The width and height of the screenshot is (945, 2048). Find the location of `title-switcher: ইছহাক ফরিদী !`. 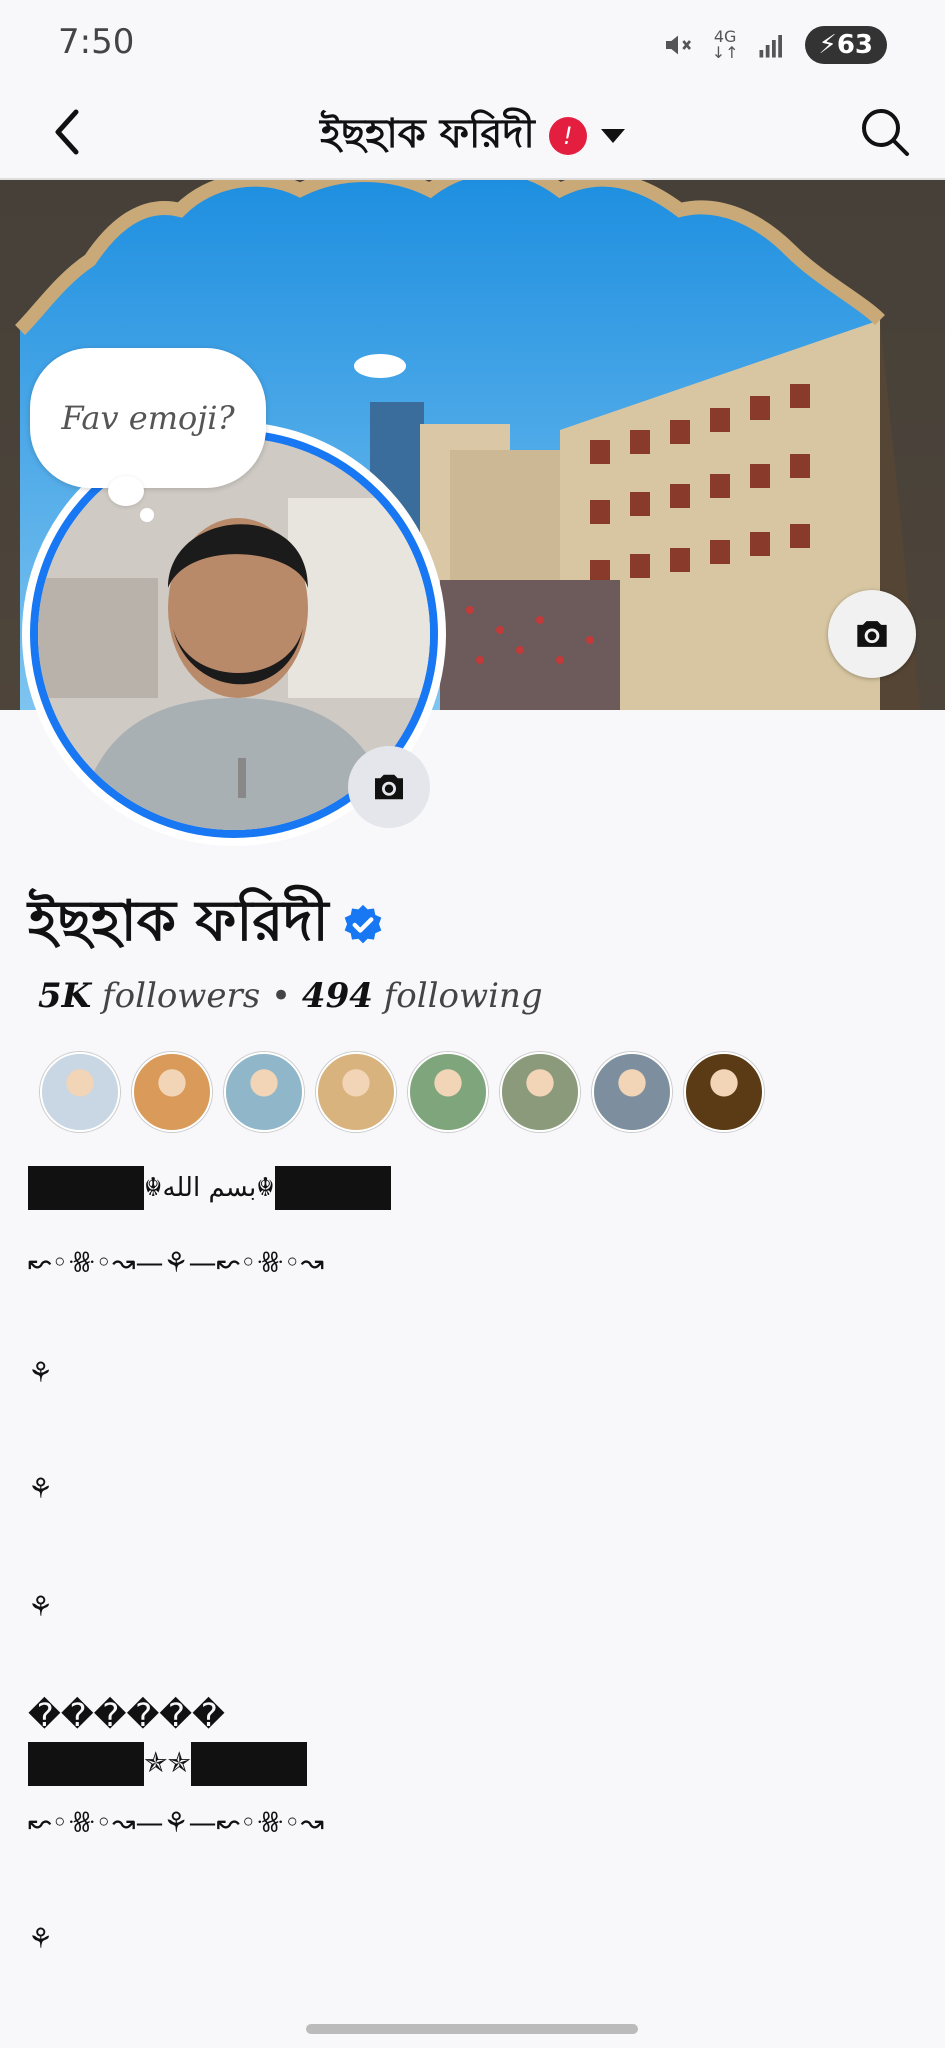

title-switcher: ইছহাক ফরিদী ! is located at coordinates (472, 135).